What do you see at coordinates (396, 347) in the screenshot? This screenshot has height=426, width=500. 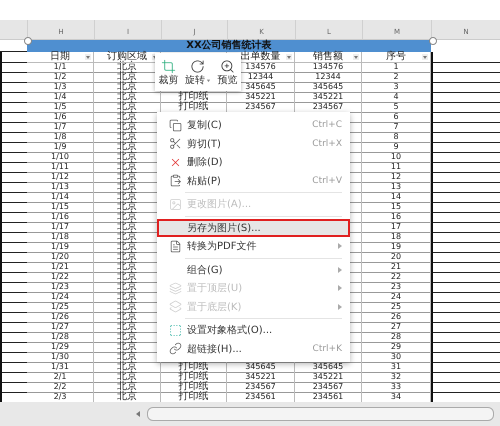 I see `table-cell: 29` at bounding box center [396, 347].